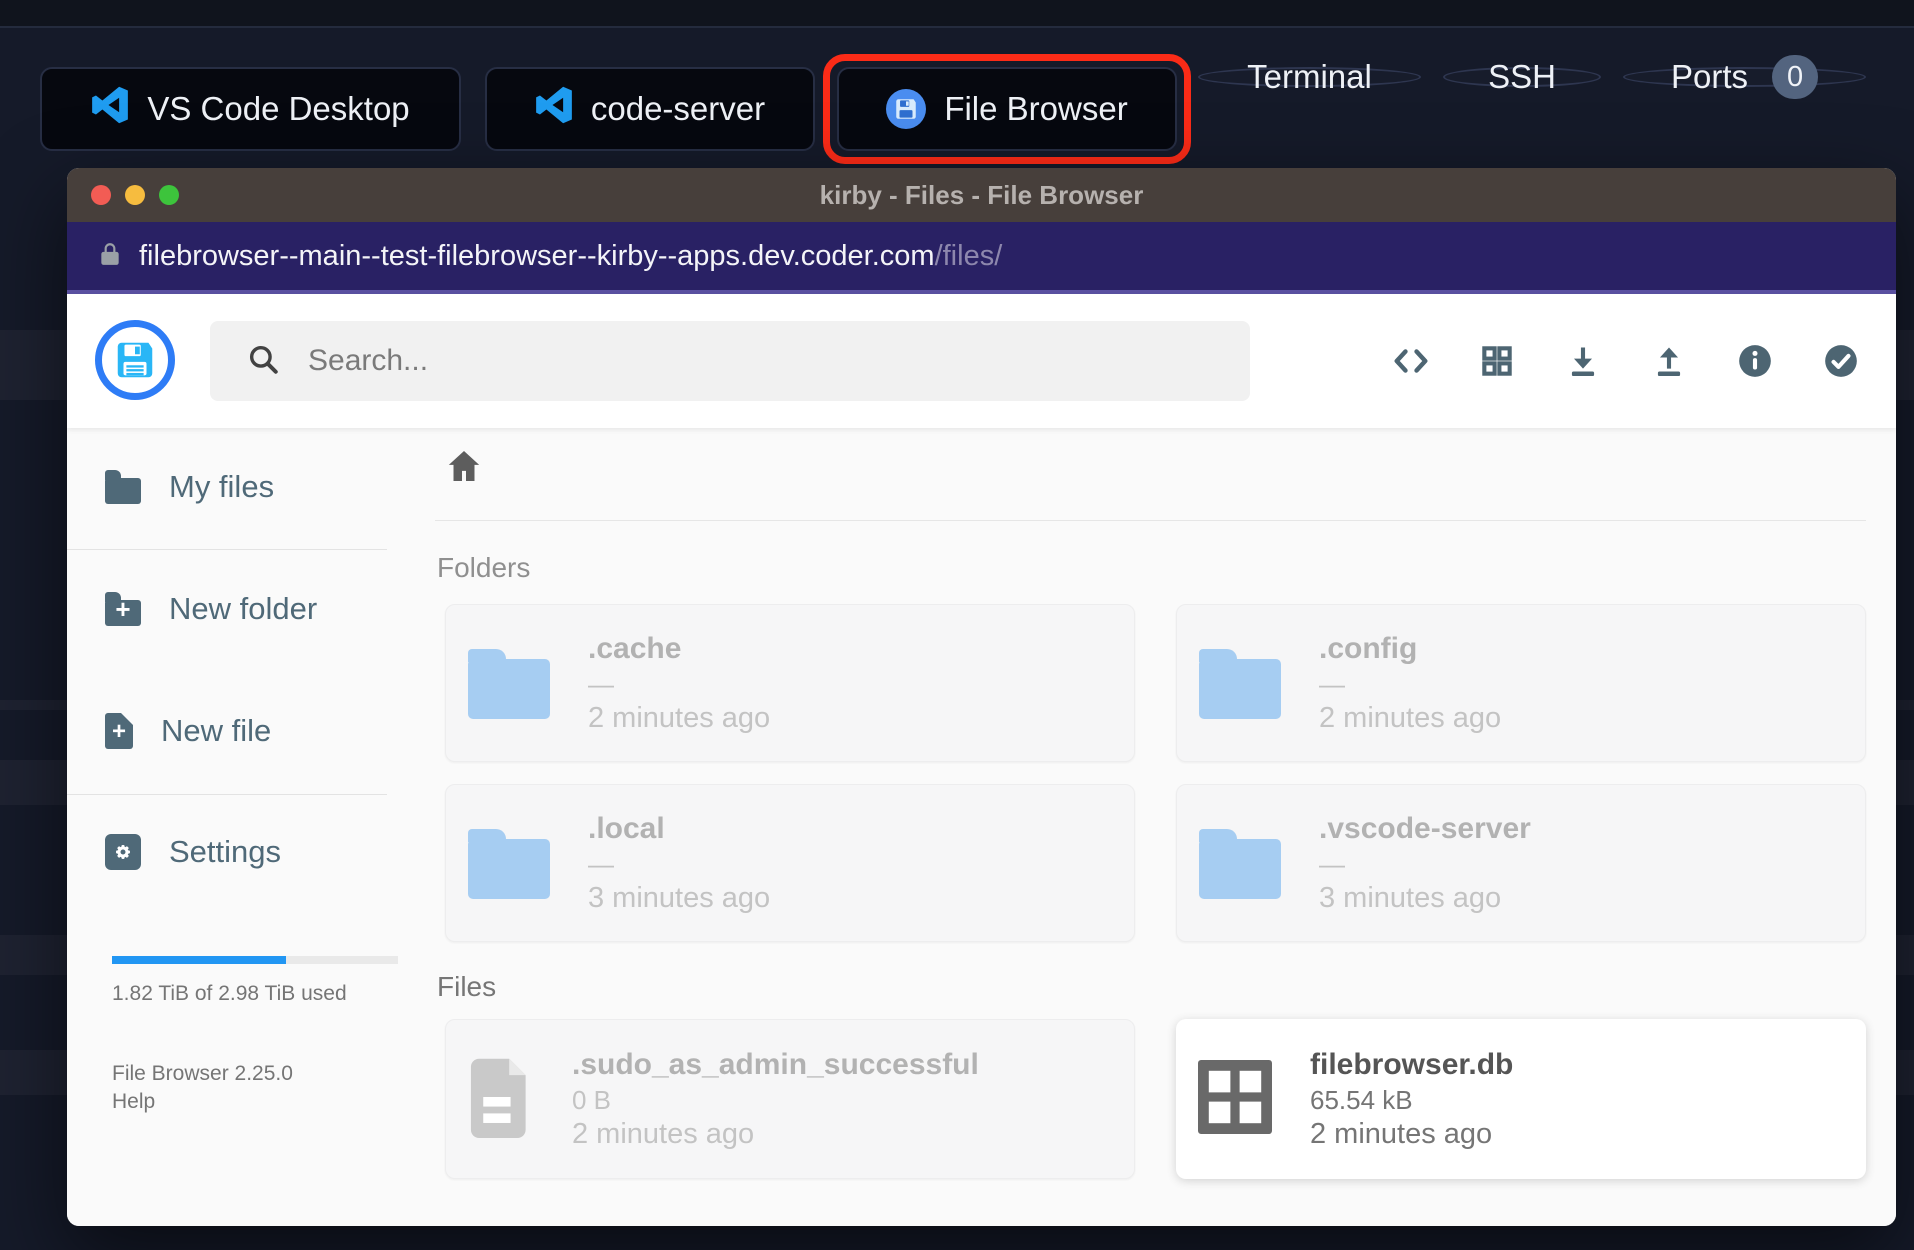 Image resolution: width=1914 pixels, height=1250 pixels. Describe the element at coordinates (626, 828) in the screenshot. I see `item-name: .local` at that location.